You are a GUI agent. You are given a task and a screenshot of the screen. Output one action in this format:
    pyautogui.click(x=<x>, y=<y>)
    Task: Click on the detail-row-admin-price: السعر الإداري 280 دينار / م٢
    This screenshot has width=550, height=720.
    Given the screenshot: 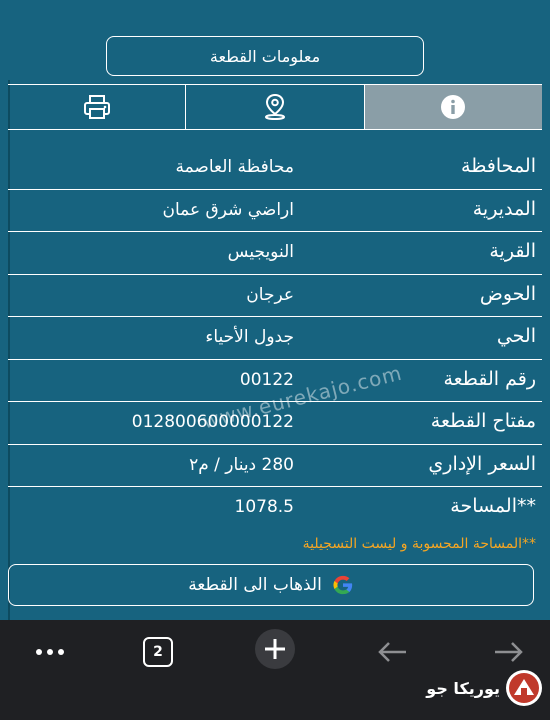 What is the action you would take?
    pyautogui.click(x=275, y=466)
    